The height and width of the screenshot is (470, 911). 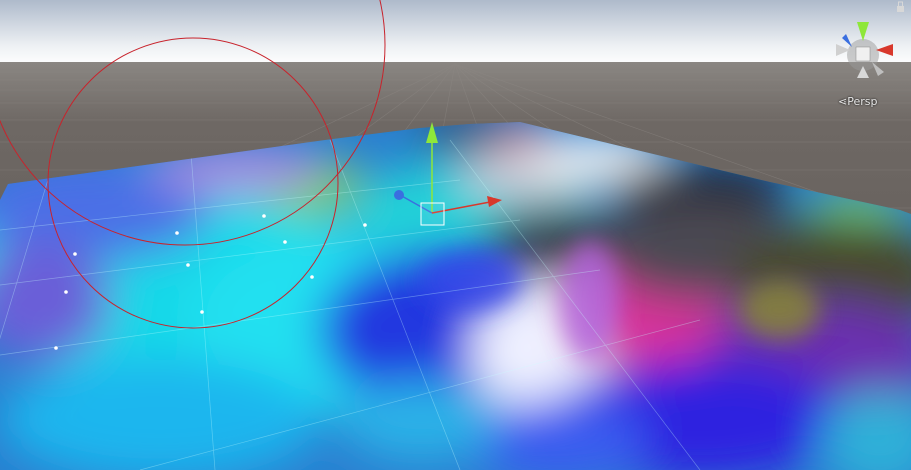 I want to click on projection-toggle: ⋖Persp, so click(x=857, y=101).